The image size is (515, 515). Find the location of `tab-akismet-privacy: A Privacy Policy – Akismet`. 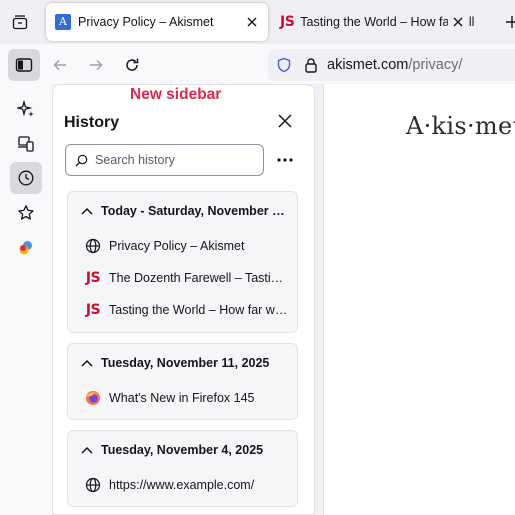

tab-akismet-privacy: A Privacy Policy – Akismet is located at coordinates (157, 22).